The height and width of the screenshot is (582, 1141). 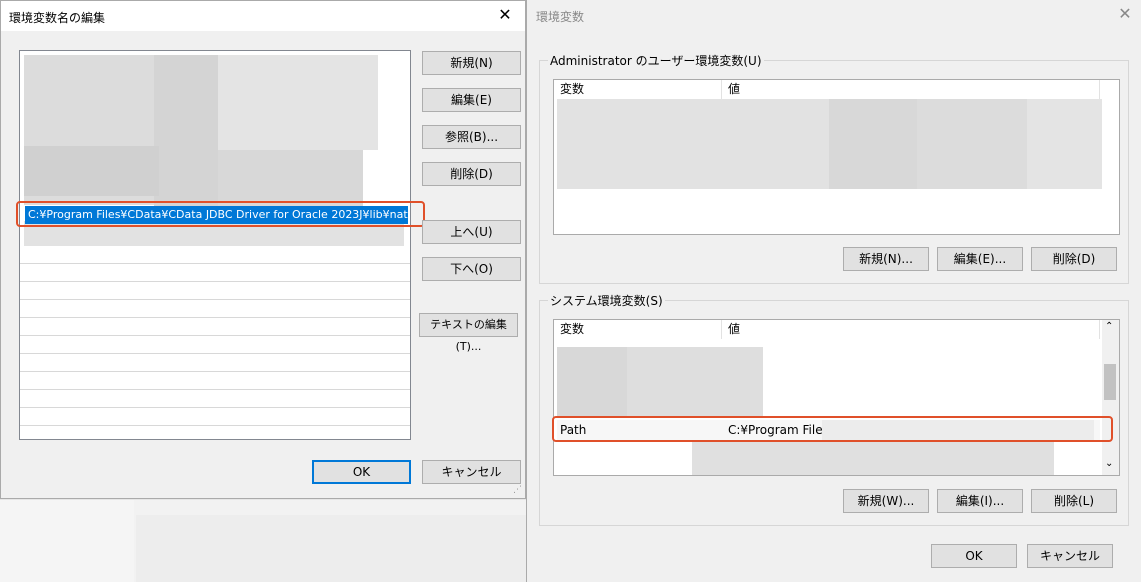 I want to click on env-dialog-title: 環境変数, so click(x=560, y=17).